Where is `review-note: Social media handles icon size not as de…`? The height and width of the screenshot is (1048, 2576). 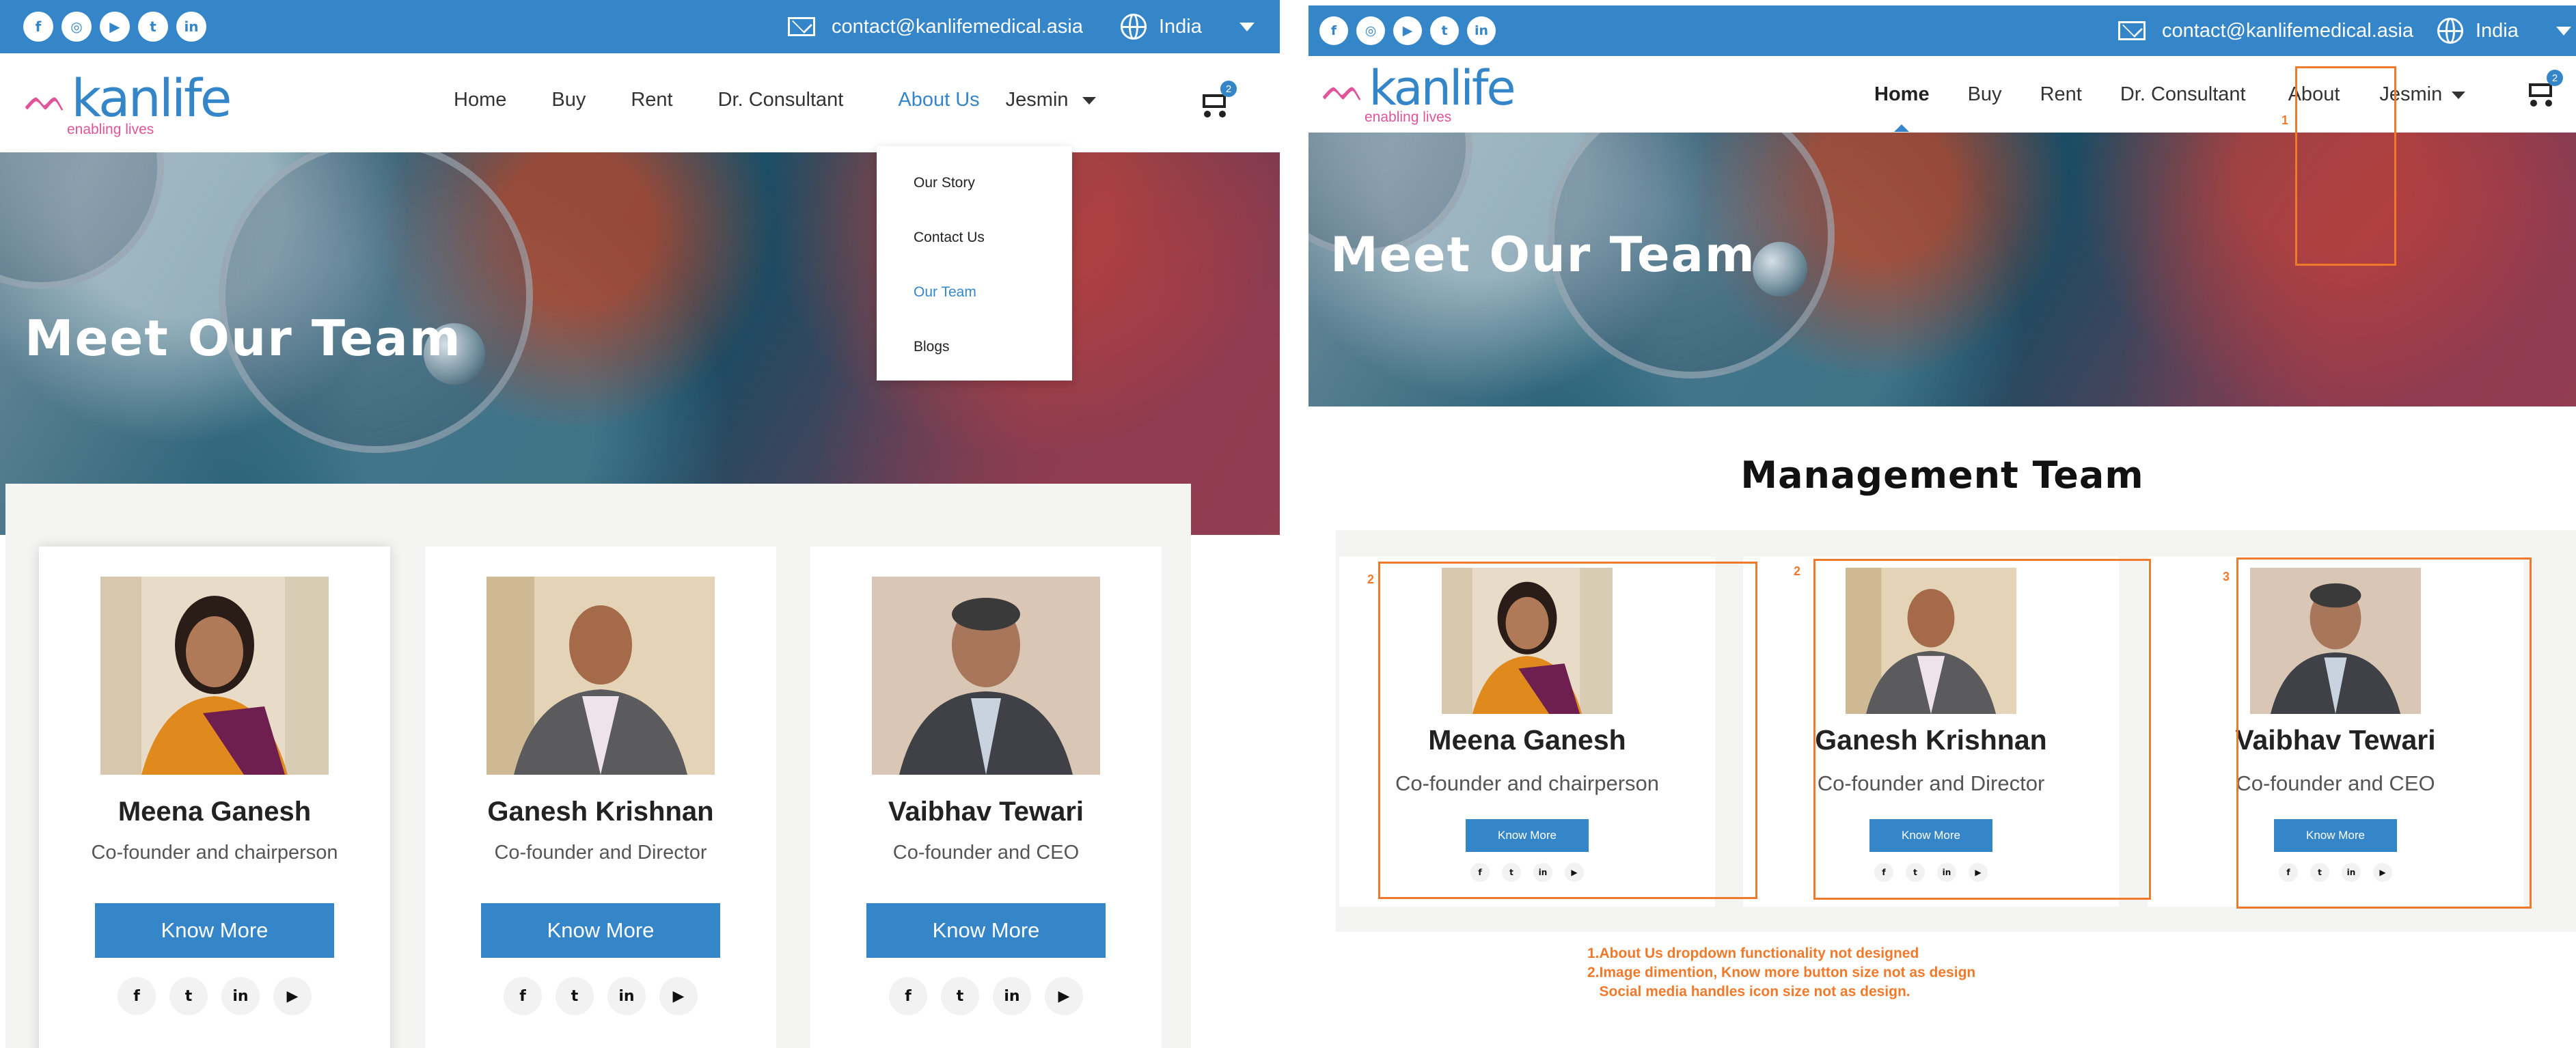 review-note: Social media handles icon size not as de… is located at coordinates (1748, 991).